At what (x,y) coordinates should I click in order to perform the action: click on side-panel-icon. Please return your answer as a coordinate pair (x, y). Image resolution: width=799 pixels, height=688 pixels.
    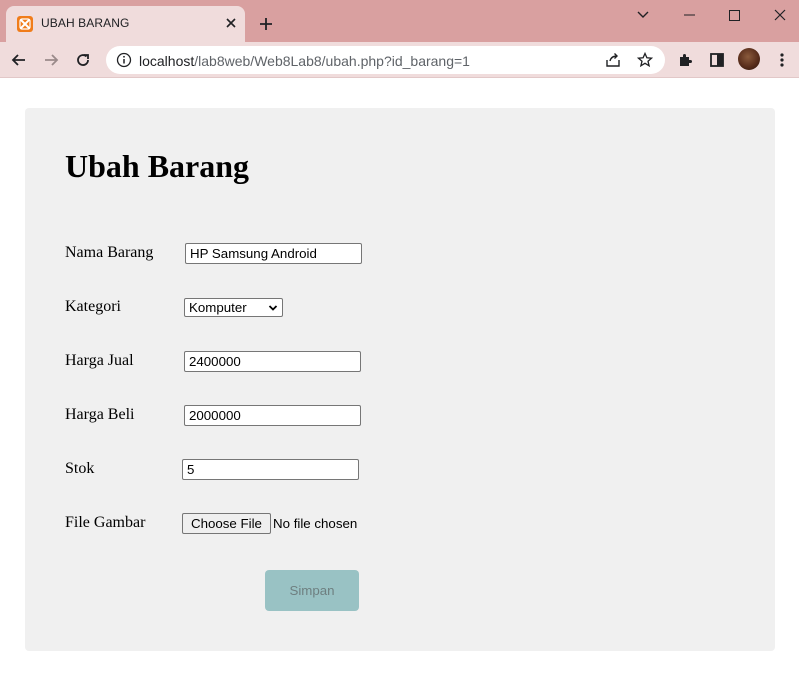
    Looking at the image, I should click on (717, 60).